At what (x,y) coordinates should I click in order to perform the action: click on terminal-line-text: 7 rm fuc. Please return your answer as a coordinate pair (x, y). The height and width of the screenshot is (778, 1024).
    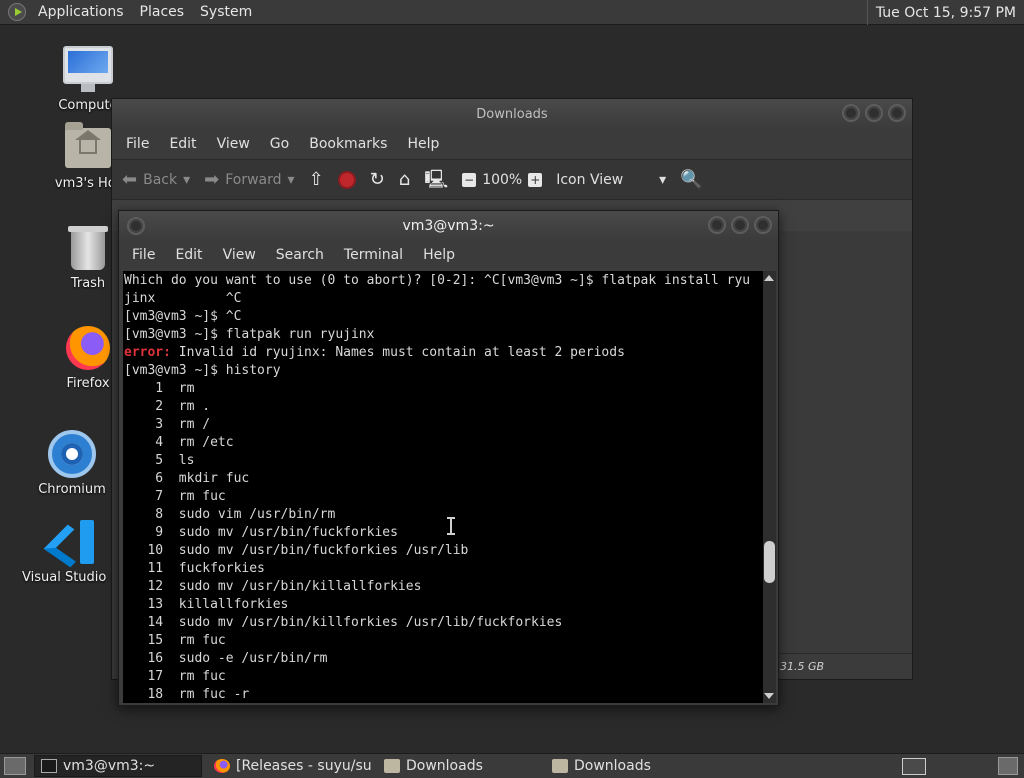
    Looking at the image, I should click on (175, 496).